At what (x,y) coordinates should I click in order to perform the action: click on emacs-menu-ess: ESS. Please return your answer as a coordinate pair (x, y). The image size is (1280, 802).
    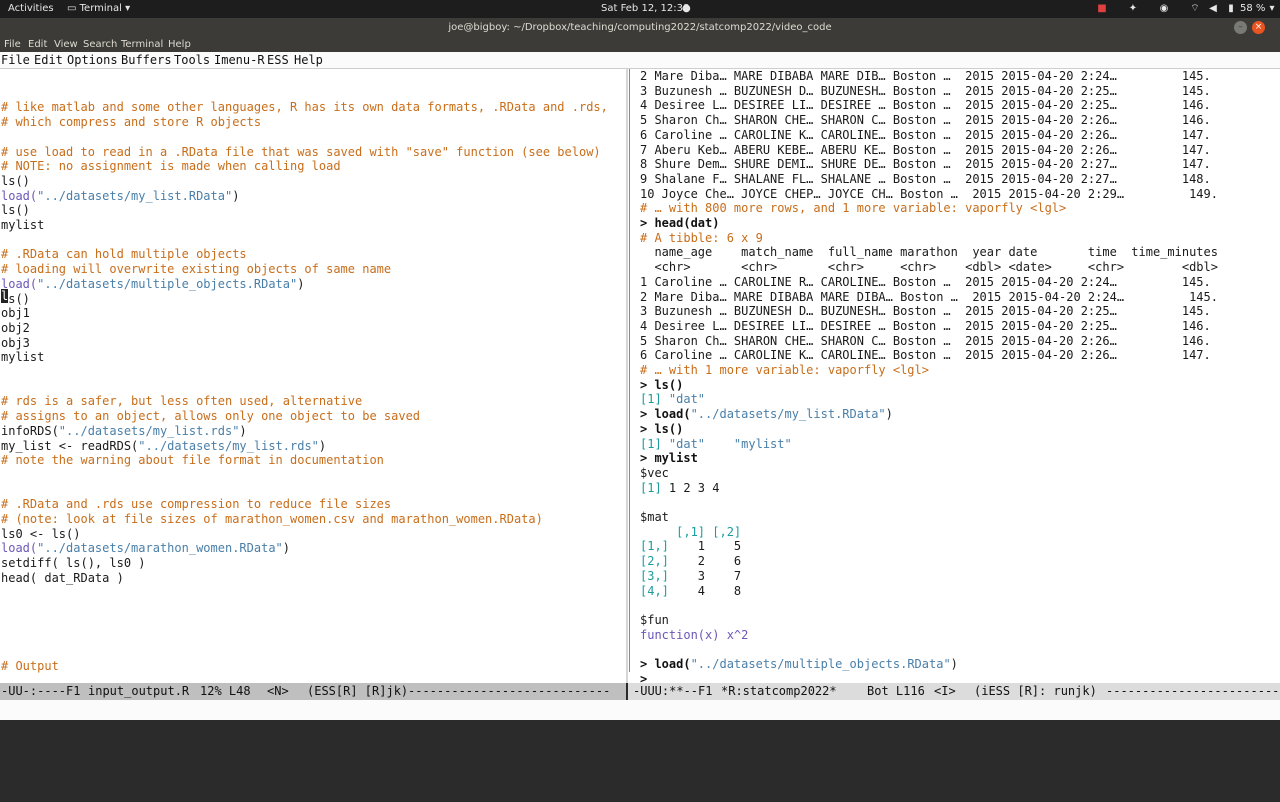
    Looking at the image, I should click on (278, 60).